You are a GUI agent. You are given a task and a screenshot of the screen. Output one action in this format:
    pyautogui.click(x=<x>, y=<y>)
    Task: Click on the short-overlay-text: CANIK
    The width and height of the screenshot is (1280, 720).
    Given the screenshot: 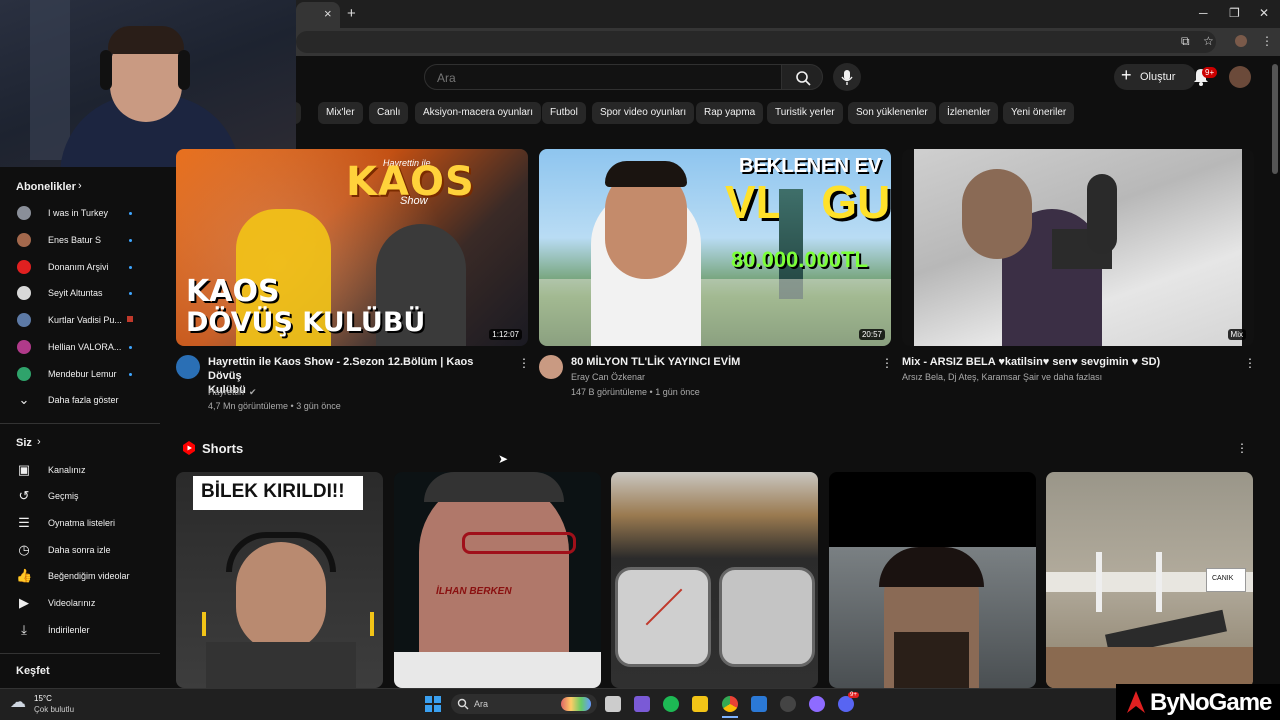 What is the action you would take?
    pyautogui.click(x=1223, y=578)
    